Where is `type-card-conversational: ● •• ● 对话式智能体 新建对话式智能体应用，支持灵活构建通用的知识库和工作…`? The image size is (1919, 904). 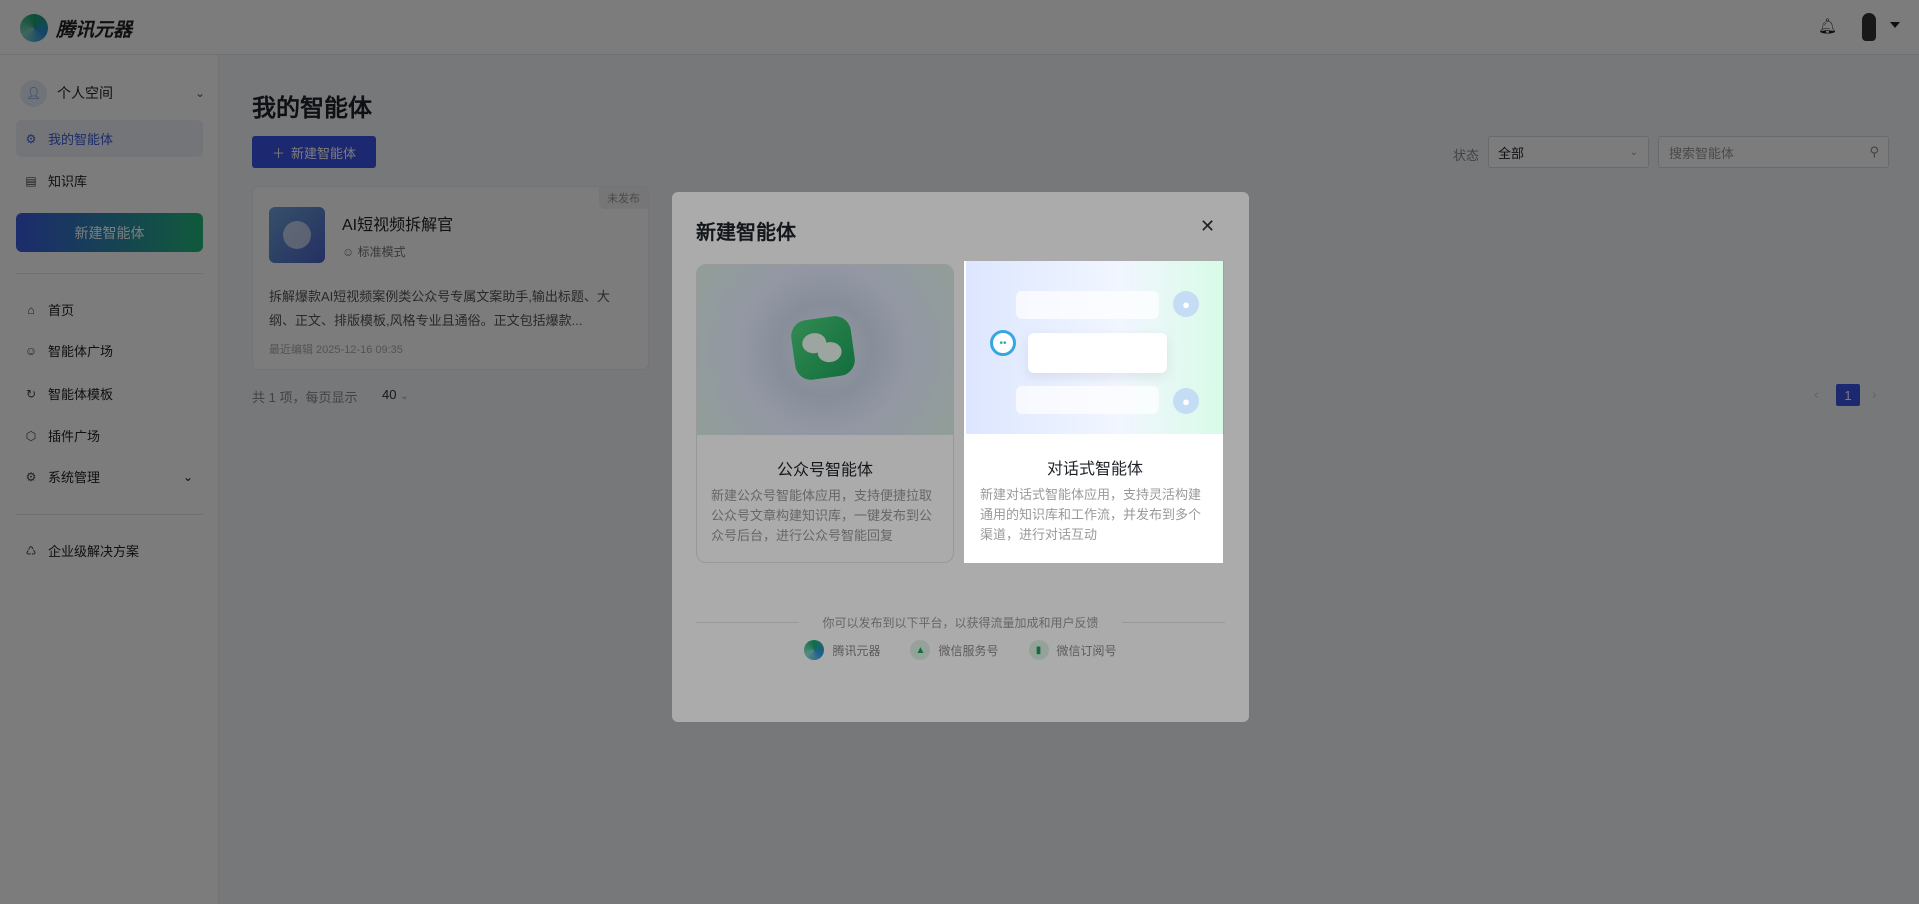 type-card-conversational: ● •• ● 对话式智能体 新建对话式智能体应用，支持灵活构建通用的知识库和工作… is located at coordinates (1095, 412).